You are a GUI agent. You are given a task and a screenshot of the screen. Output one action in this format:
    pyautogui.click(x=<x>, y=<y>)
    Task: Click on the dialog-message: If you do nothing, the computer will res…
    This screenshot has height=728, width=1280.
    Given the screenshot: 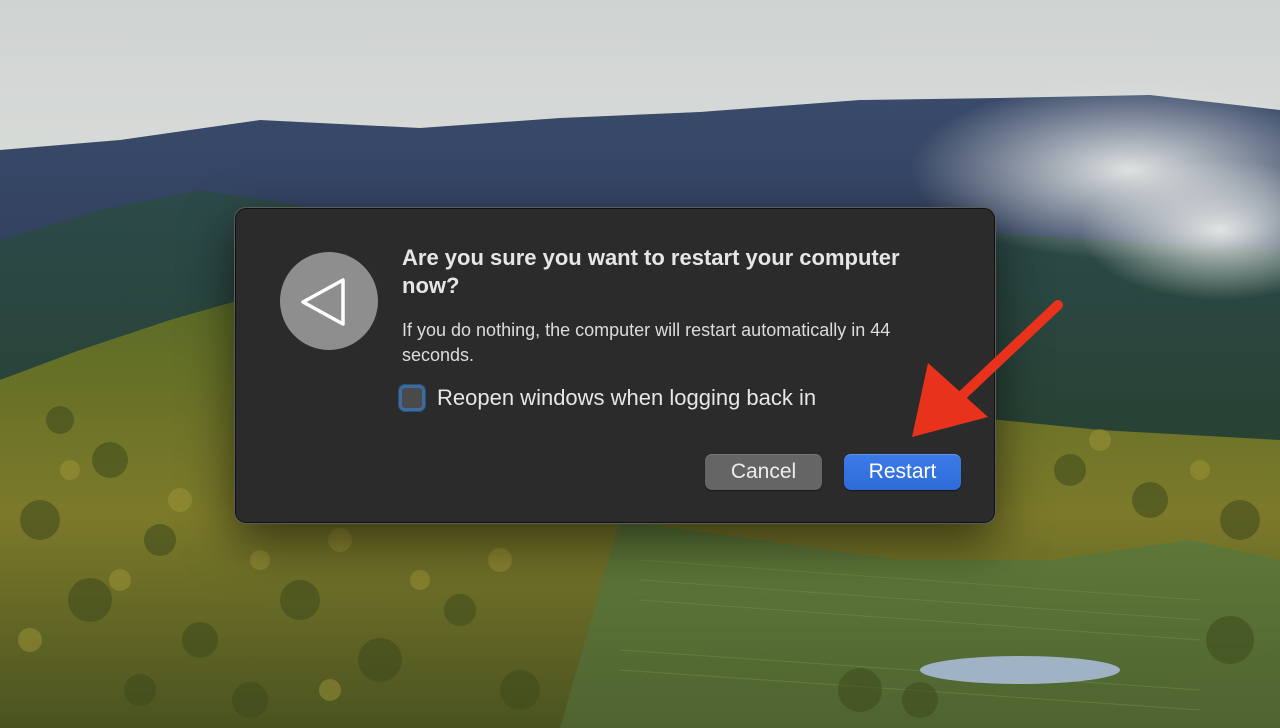 What is the action you would take?
    pyautogui.click(x=646, y=342)
    